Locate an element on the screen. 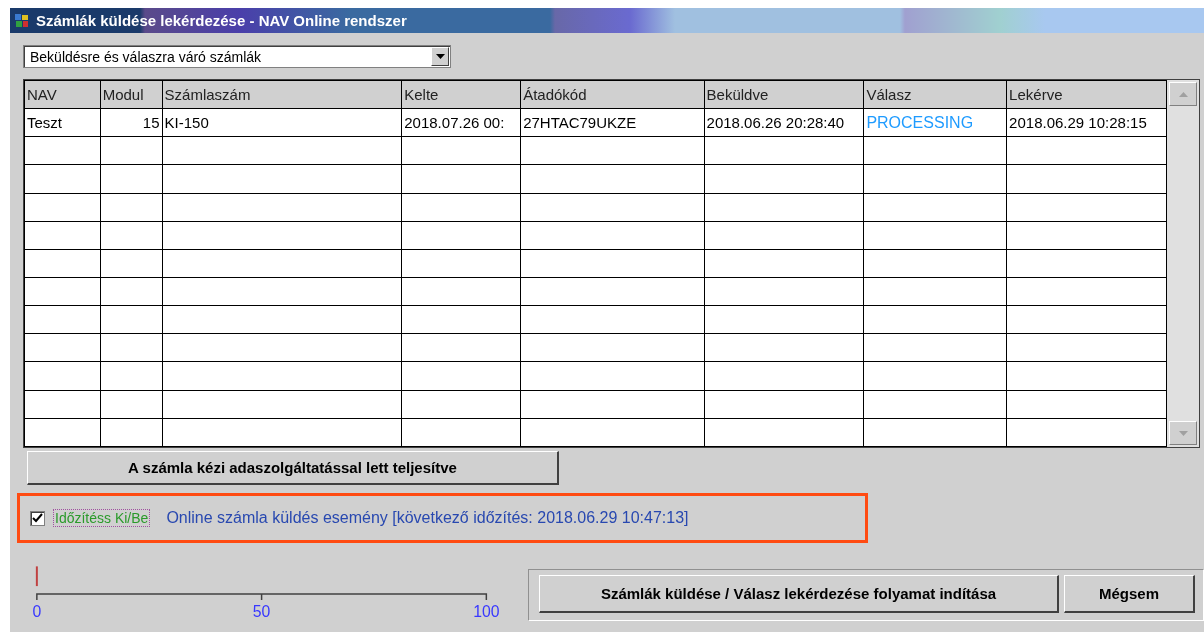 Image resolution: width=1204 pixels, height=632 pixels. gauge-tick-label: 0 is located at coordinates (37, 611).